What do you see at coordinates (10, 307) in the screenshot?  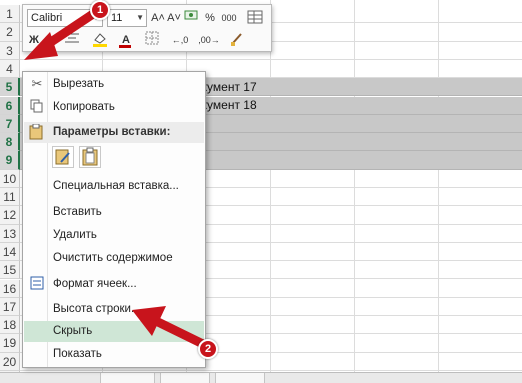 I see `row-header: 17` at bounding box center [10, 307].